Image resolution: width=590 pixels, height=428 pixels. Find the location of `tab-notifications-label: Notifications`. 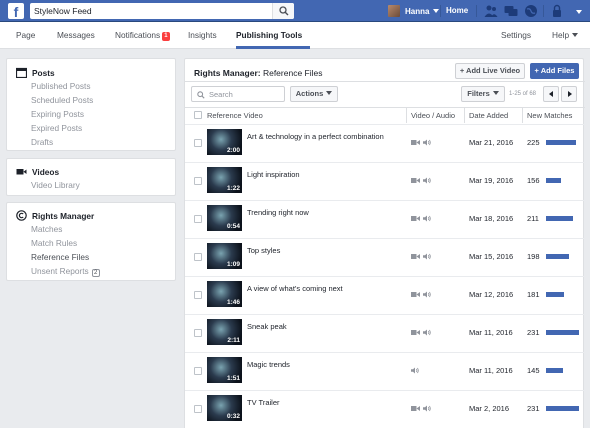

tab-notifications-label: Notifications is located at coordinates (138, 35).